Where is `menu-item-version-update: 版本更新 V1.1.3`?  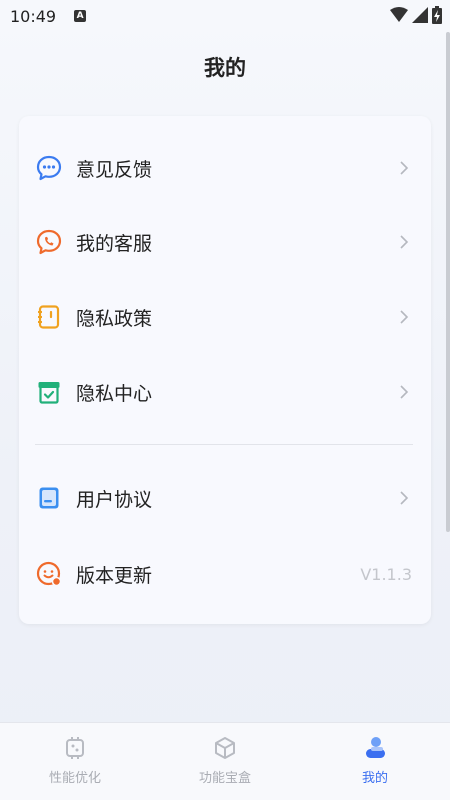
menu-item-version-update: 版本更新 V1.1.3 is located at coordinates (225, 574).